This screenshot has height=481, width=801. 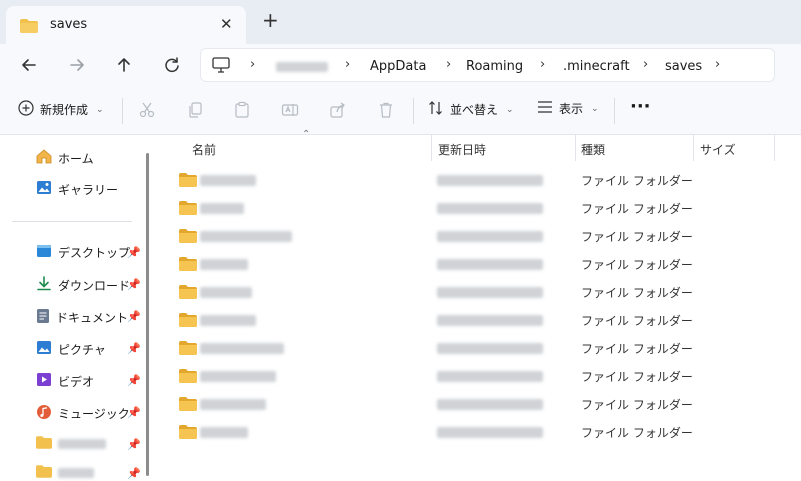 What do you see at coordinates (83, 252) in the screenshot?
I see `sidebar-item-desktop: デスクトップ` at bounding box center [83, 252].